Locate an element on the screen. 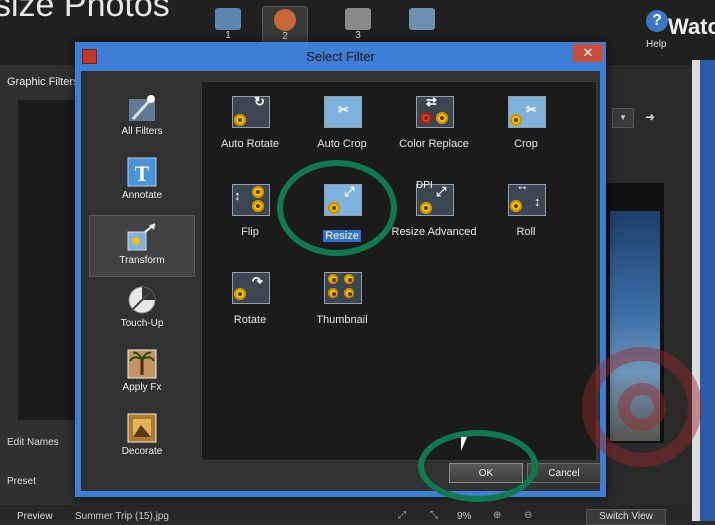 Image resolution: width=715 pixels, height=525 pixels. flip-icon: ↕ is located at coordinates (250, 200).